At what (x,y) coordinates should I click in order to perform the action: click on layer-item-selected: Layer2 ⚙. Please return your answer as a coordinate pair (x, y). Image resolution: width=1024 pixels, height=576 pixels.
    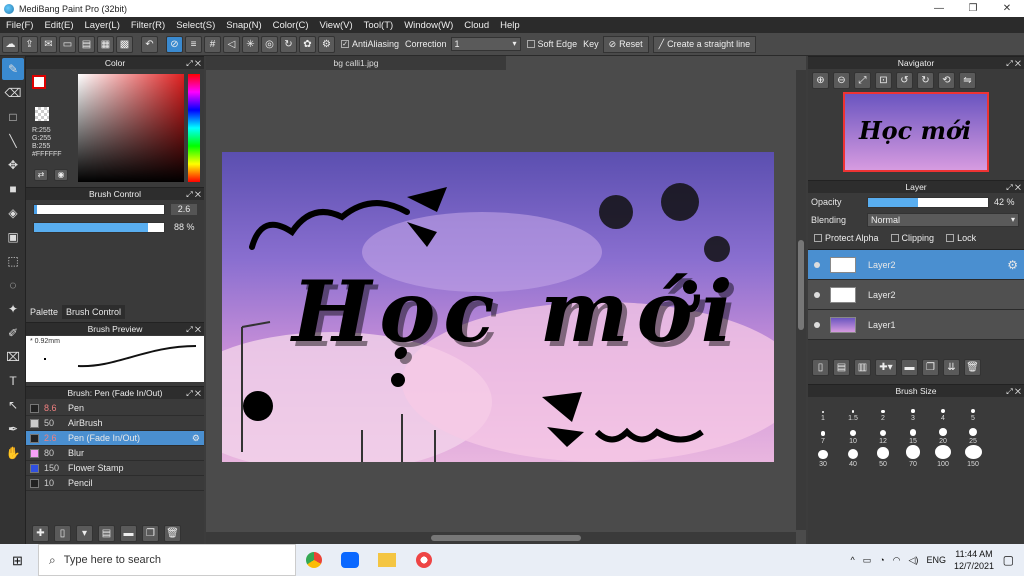
    Looking at the image, I should click on (916, 265).